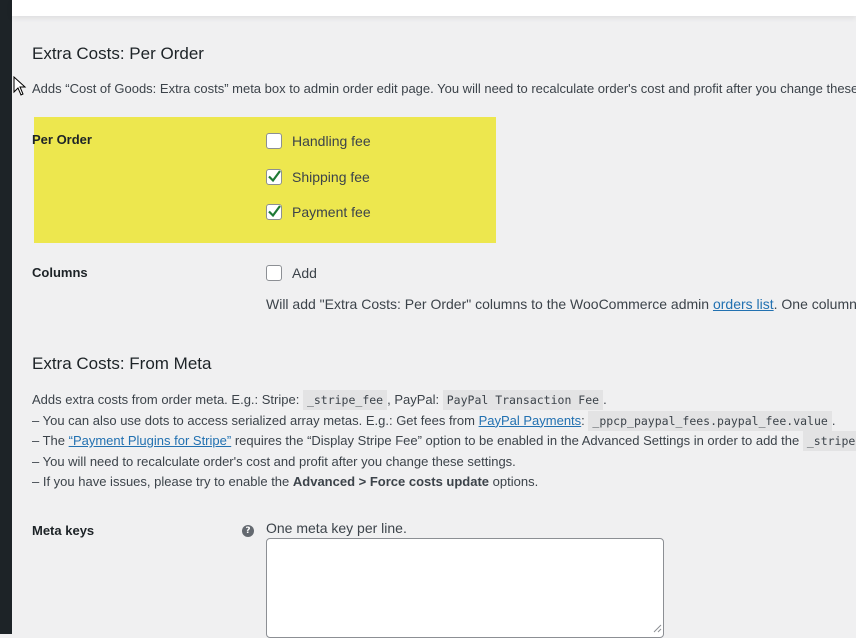 The width and height of the screenshot is (856, 638). Describe the element at coordinates (274, 141) in the screenshot. I see `handling-fee-checkbox` at that location.